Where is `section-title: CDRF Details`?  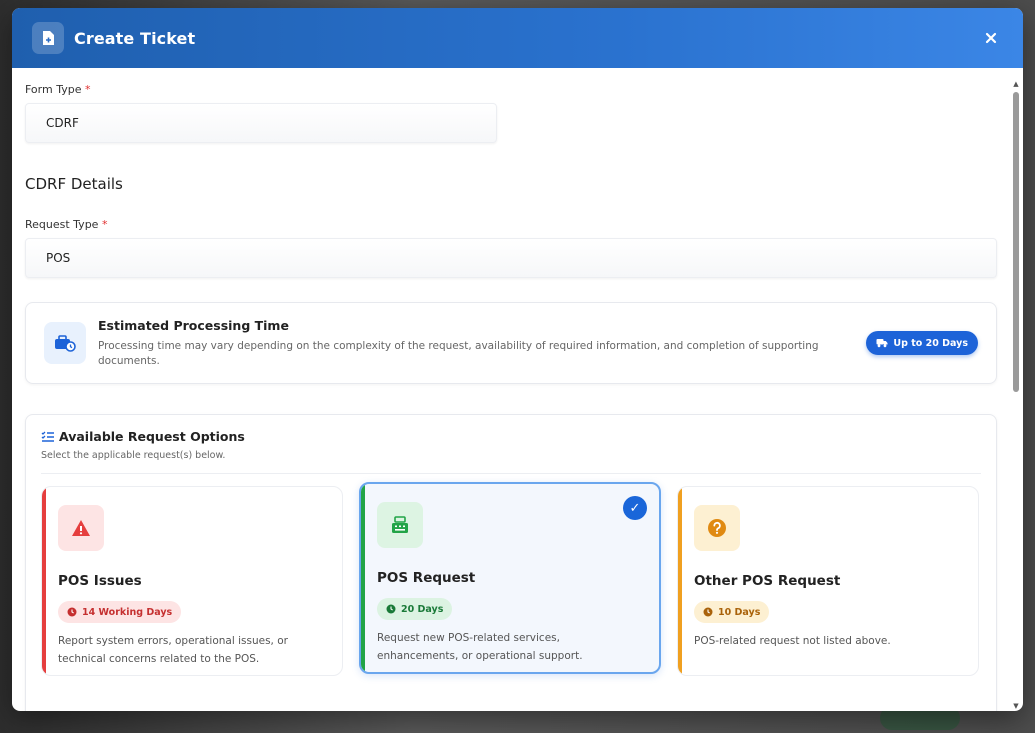 section-title: CDRF Details is located at coordinates (74, 184).